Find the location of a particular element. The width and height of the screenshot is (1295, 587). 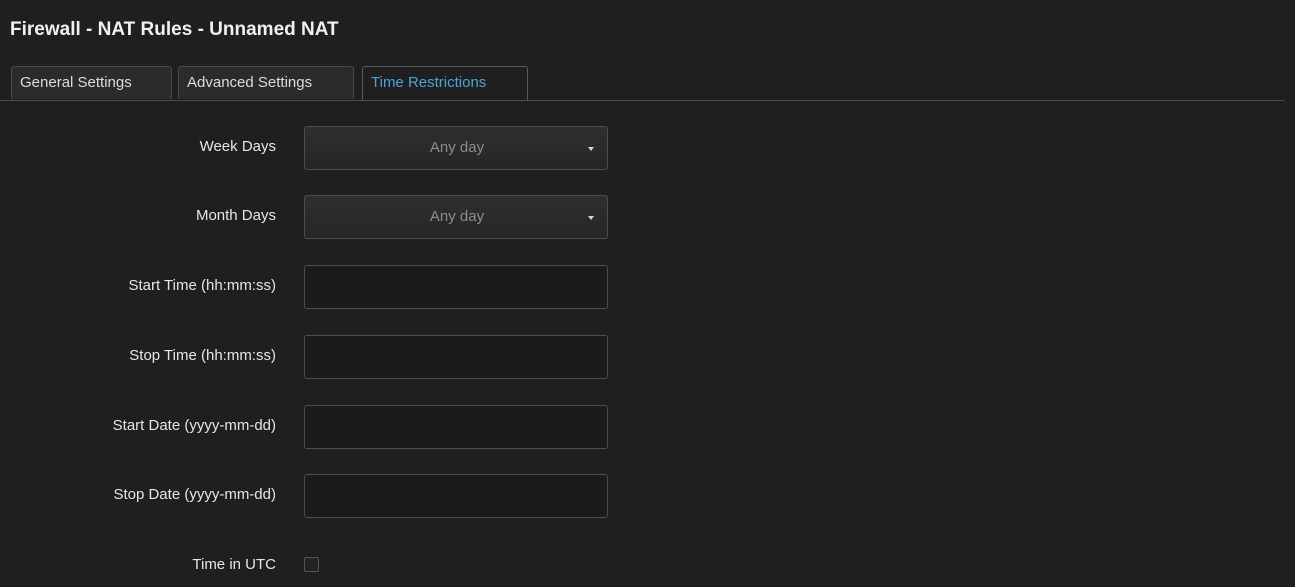

start-time-label: Start Time (hh:mm:ss) is located at coordinates (202, 285).